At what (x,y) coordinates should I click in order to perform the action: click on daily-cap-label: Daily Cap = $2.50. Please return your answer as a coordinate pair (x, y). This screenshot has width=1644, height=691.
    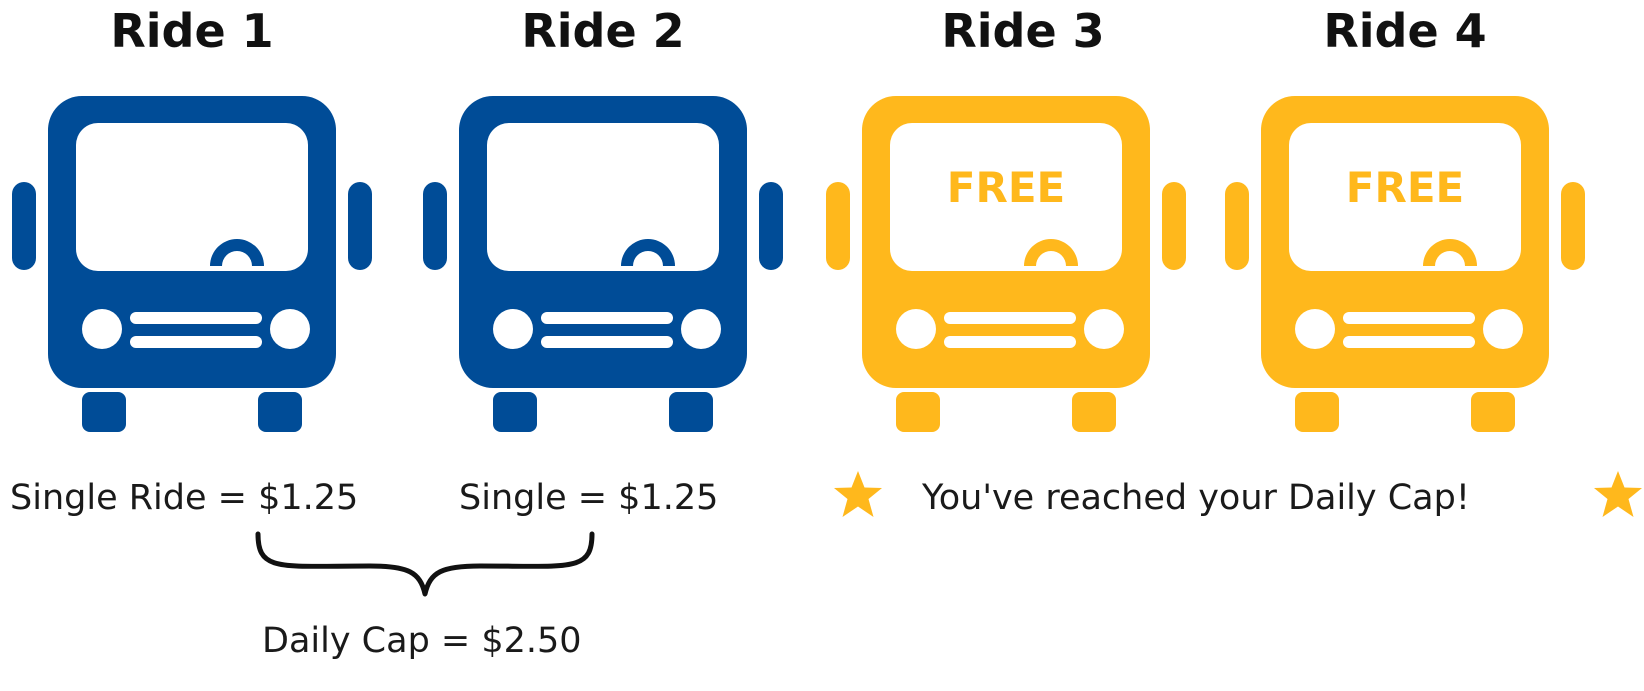
    Looking at the image, I should click on (422, 641).